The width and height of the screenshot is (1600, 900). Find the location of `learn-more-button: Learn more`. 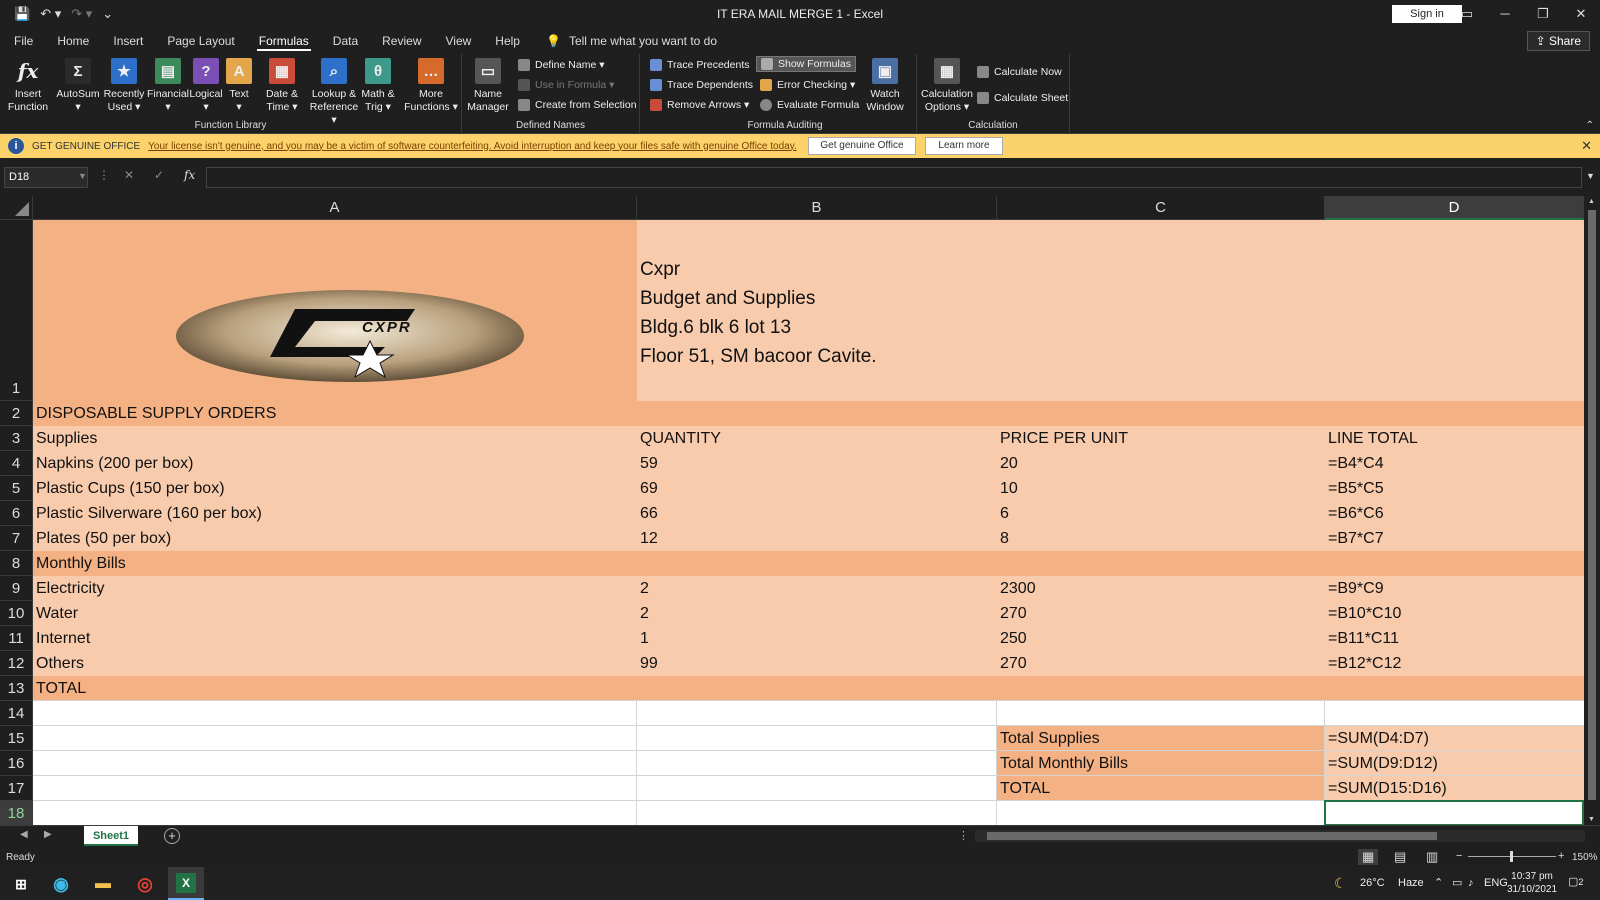

learn-more-button: Learn more is located at coordinates (964, 146).